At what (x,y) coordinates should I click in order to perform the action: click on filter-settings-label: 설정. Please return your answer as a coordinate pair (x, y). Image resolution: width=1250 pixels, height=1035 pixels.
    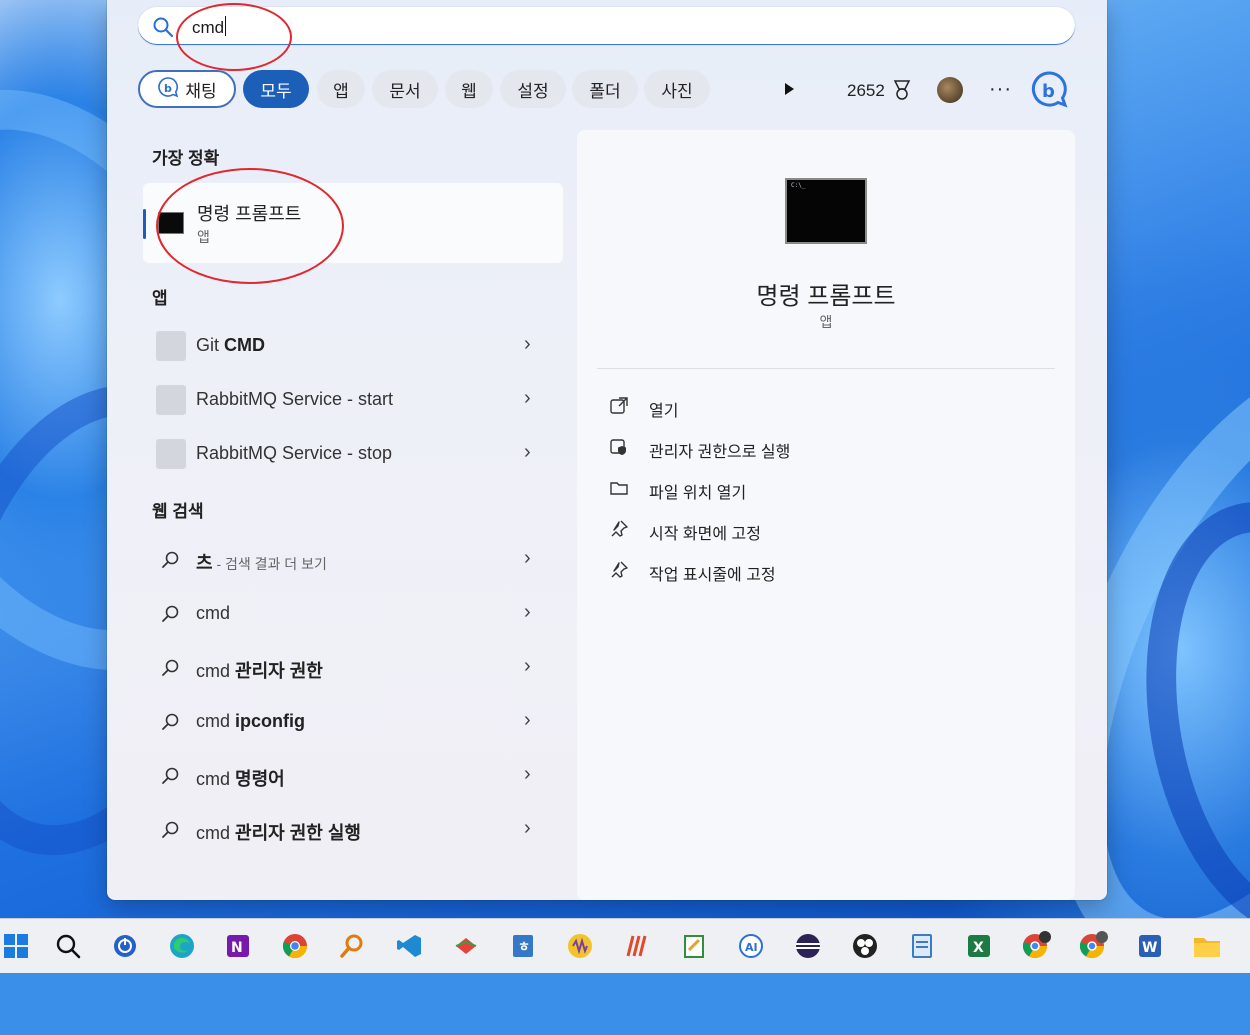
    Looking at the image, I should click on (533, 91).